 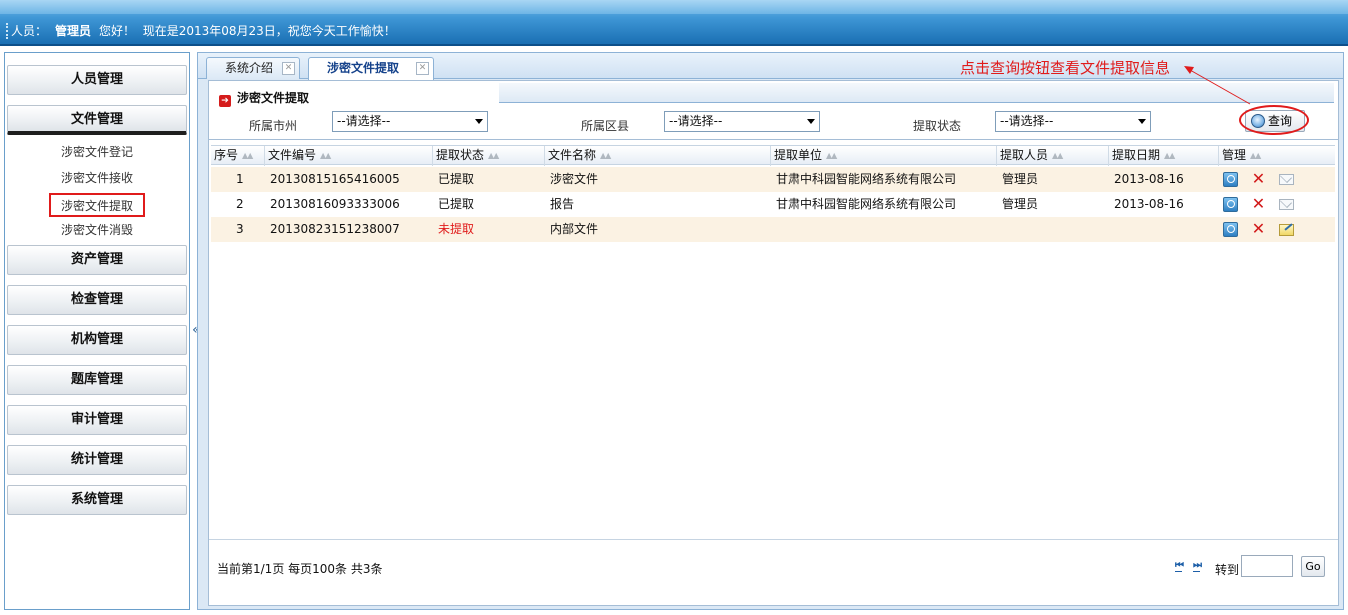 What do you see at coordinates (300, 569) in the screenshot?
I see `pager-info: 当前第1/1页 每页100条 共3条` at bounding box center [300, 569].